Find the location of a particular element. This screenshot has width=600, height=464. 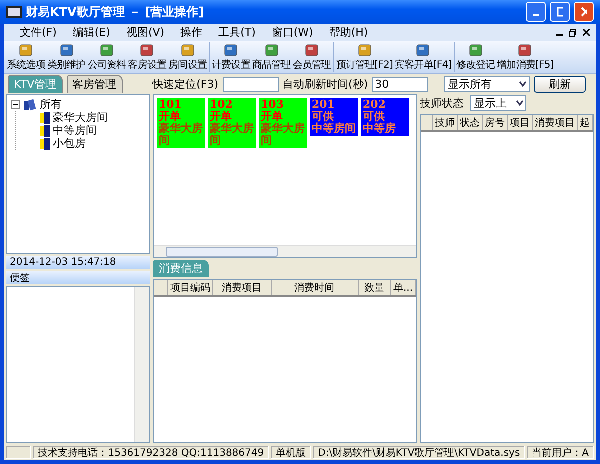

toolbar-button: 宾客开单[F4] is located at coordinates (423, 57).